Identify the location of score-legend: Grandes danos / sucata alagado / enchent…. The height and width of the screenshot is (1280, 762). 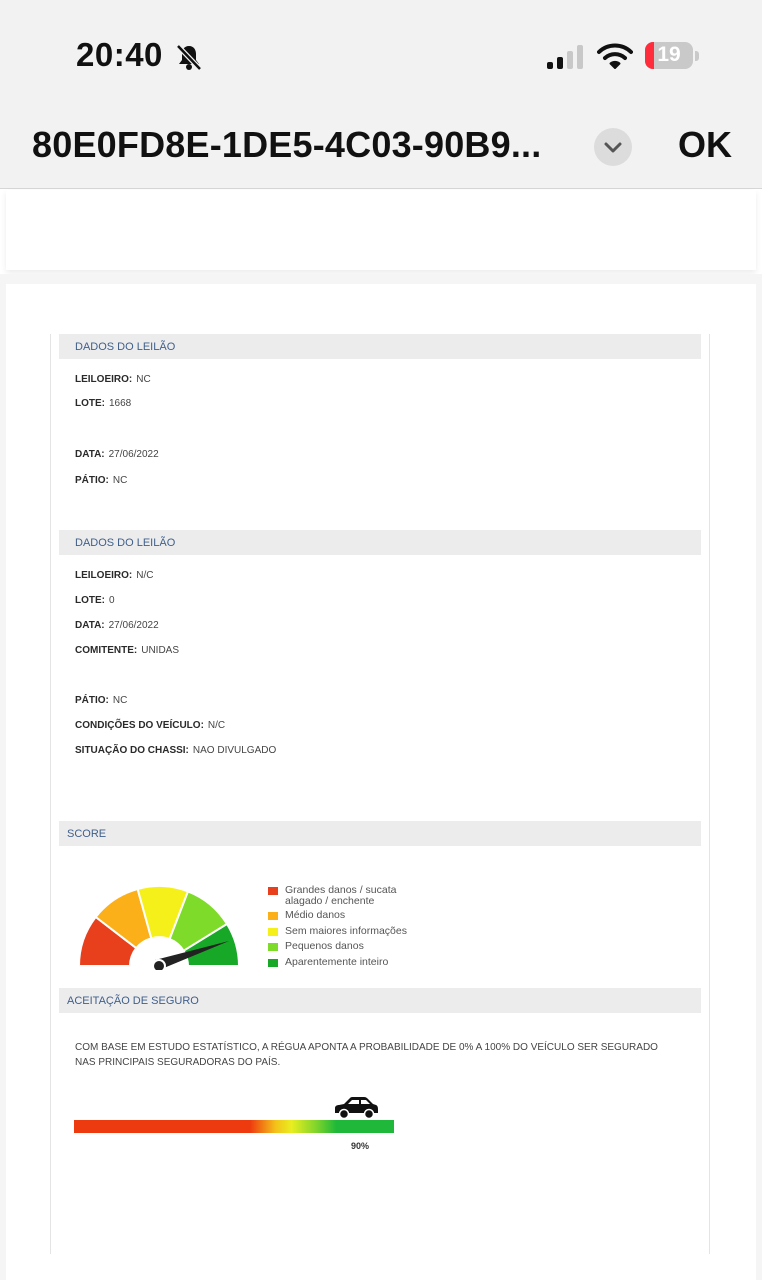
(336, 927).